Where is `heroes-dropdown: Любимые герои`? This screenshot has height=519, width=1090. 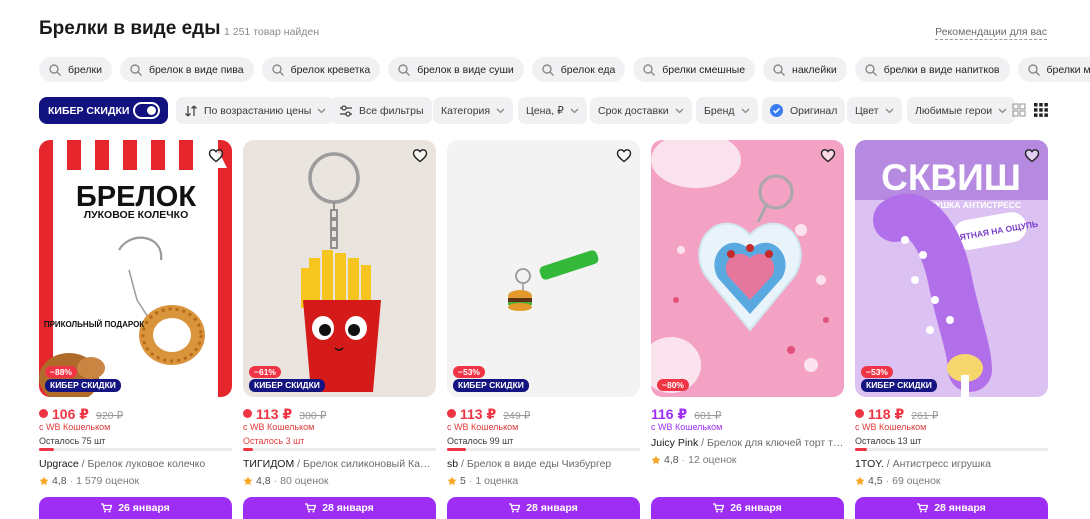
heroes-dropdown: Любимые герои is located at coordinates (961, 110).